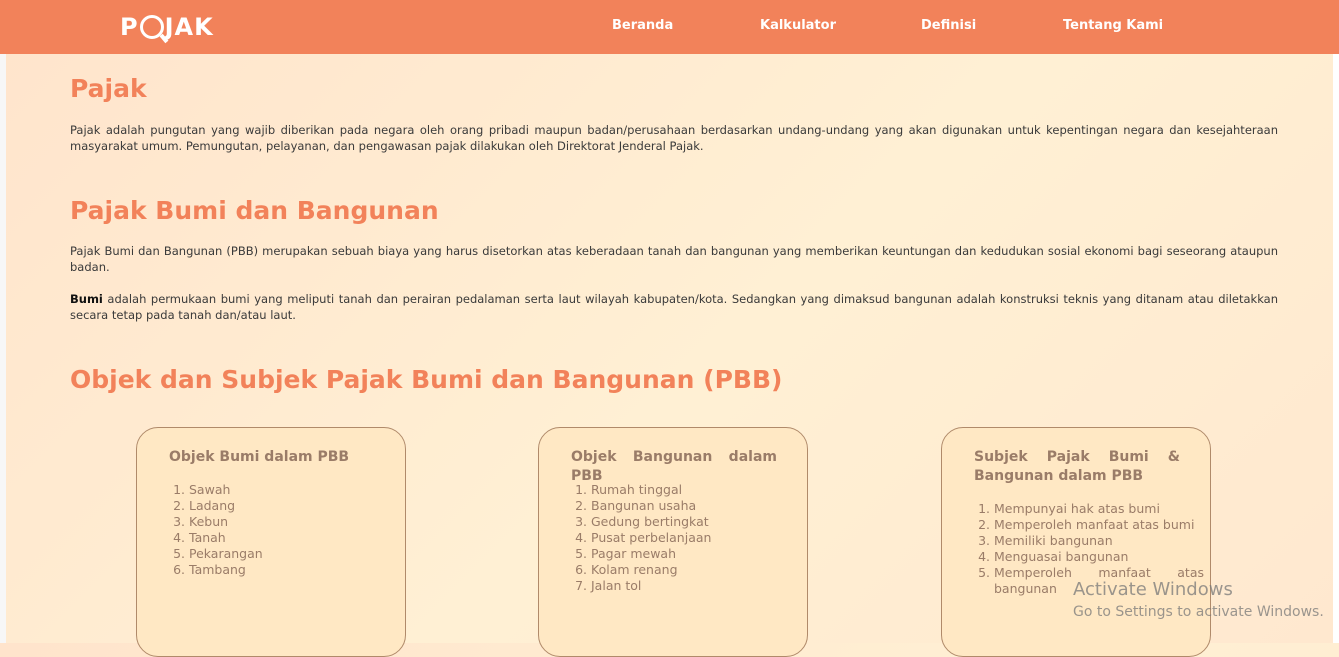 Image resolution: width=1339 pixels, height=657 pixels. What do you see at coordinates (3, 348) in the screenshot?
I see `left-edge-strip` at bounding box center [3, 348].